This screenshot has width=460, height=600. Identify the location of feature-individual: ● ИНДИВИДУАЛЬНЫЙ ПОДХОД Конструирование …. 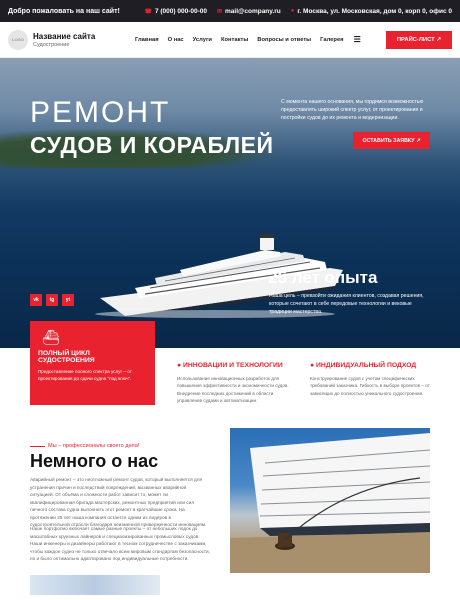
(370, 379).